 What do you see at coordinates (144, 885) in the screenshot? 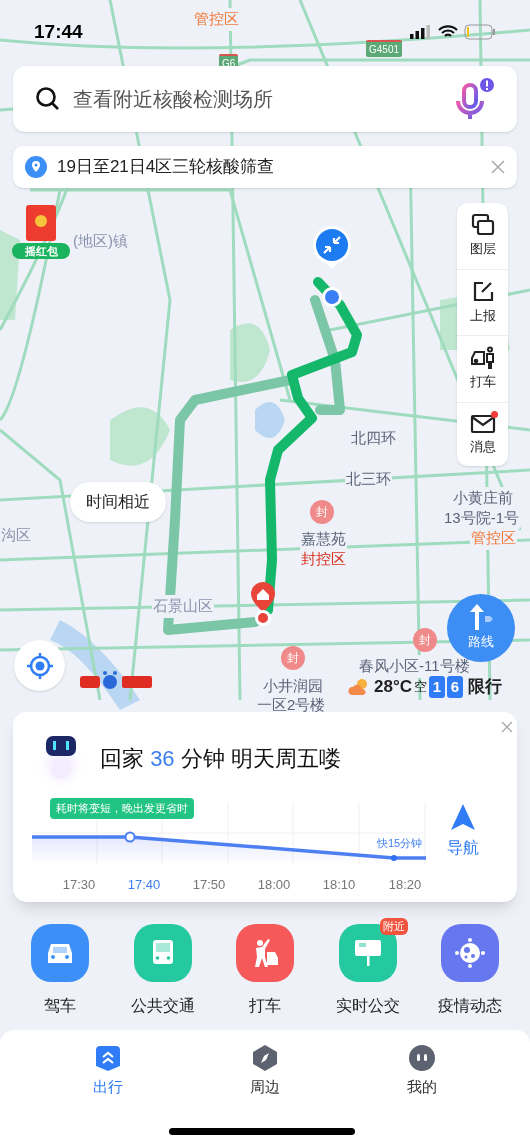
I see `time-tick-label: 17:40` at bounding box center [144, 885].